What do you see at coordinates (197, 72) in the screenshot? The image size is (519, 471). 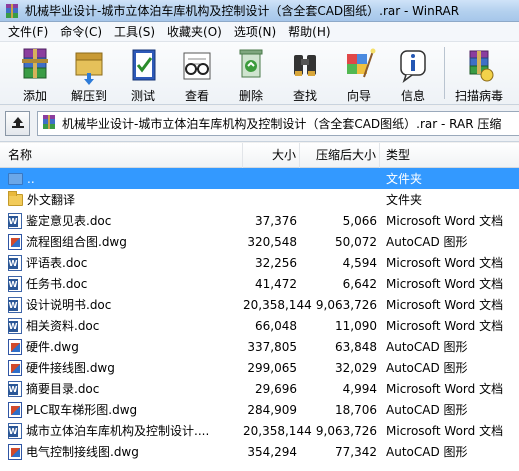 I see `view-button: 查看` at bounding box center [197, 72].